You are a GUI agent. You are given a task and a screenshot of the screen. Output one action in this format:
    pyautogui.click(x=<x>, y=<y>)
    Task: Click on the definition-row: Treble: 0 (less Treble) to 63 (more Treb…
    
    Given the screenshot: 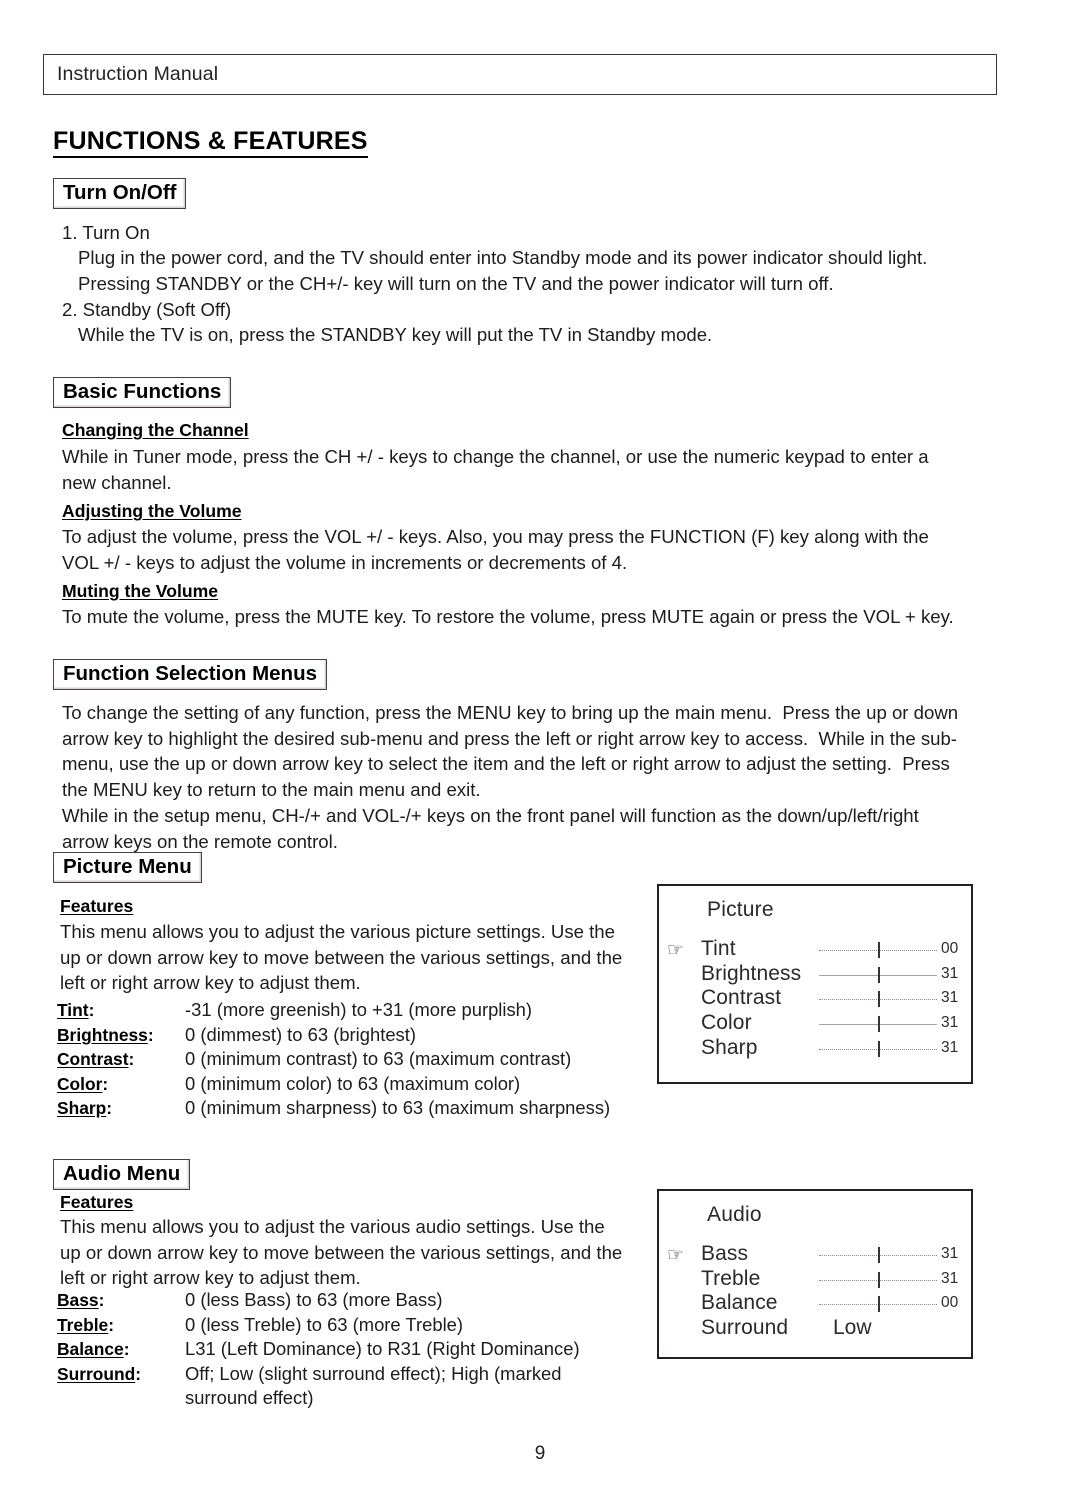 What is the action you would take?
    pyautogui.click(x=318, y=1325)
    